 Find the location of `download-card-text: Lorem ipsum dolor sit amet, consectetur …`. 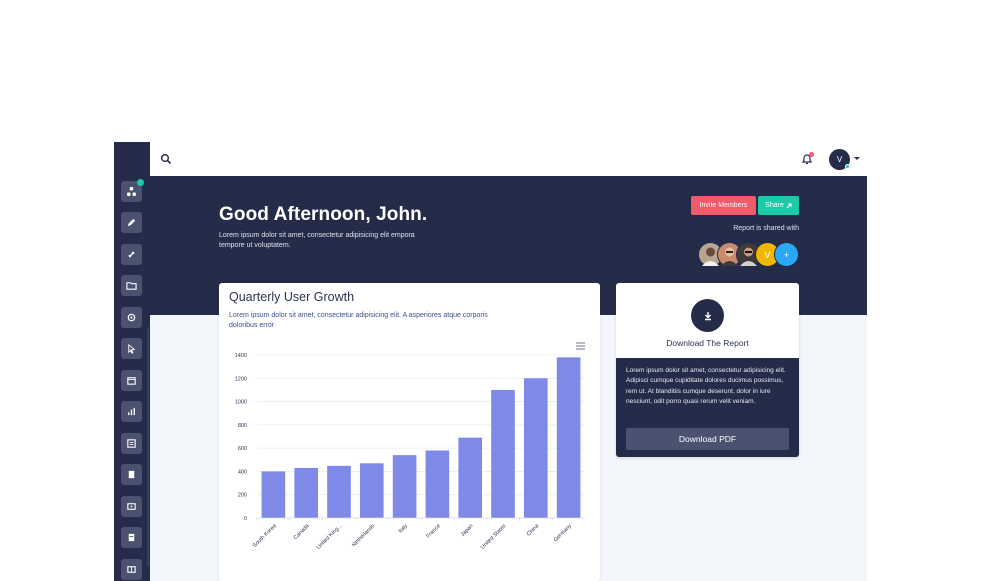

download-card-text: Lorem ipsum dolor sit amet, consectetur … is located at coordinates (706, 386).